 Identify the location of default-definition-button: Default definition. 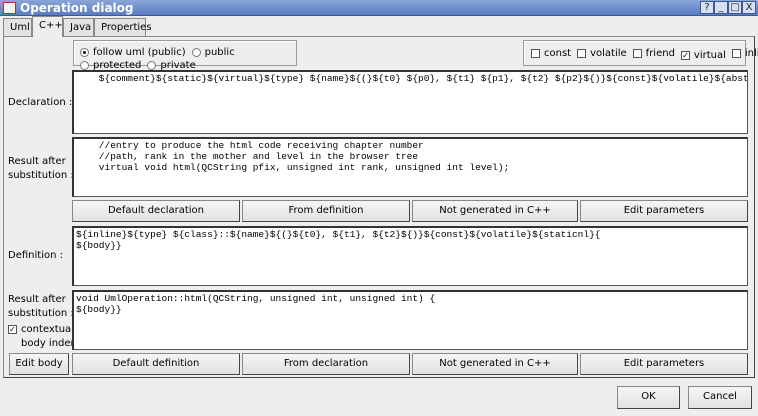
(156, 364).